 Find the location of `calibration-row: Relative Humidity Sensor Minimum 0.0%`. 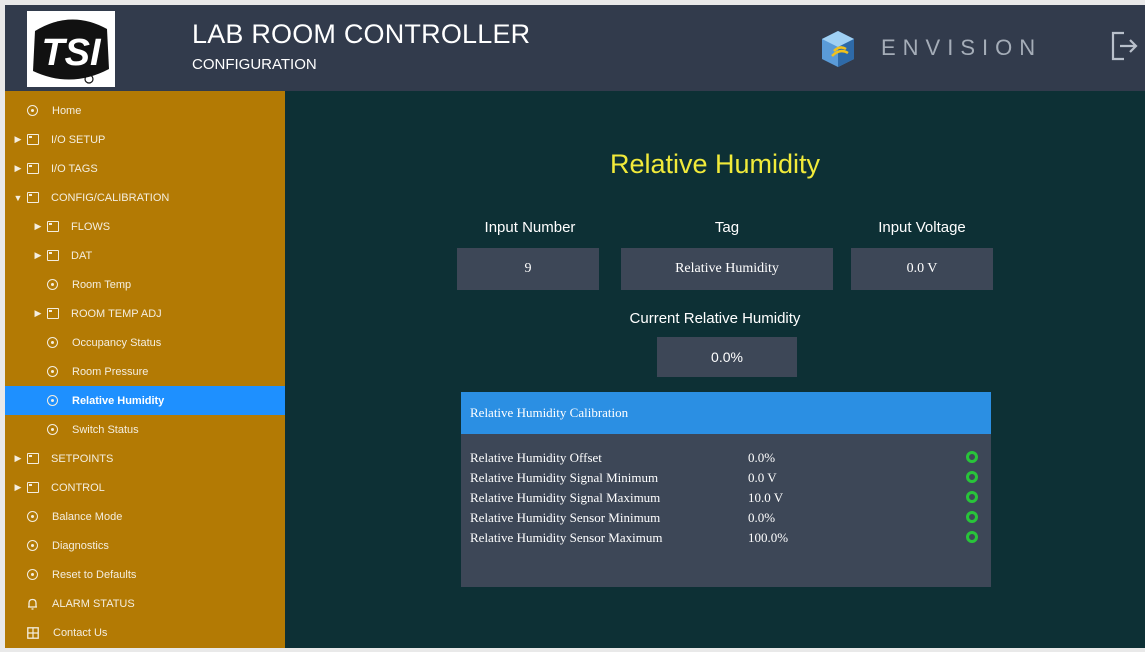

calibration-row: Relative Humidity Sensor Minimum 0.0% is located at coordinates (726, 518).